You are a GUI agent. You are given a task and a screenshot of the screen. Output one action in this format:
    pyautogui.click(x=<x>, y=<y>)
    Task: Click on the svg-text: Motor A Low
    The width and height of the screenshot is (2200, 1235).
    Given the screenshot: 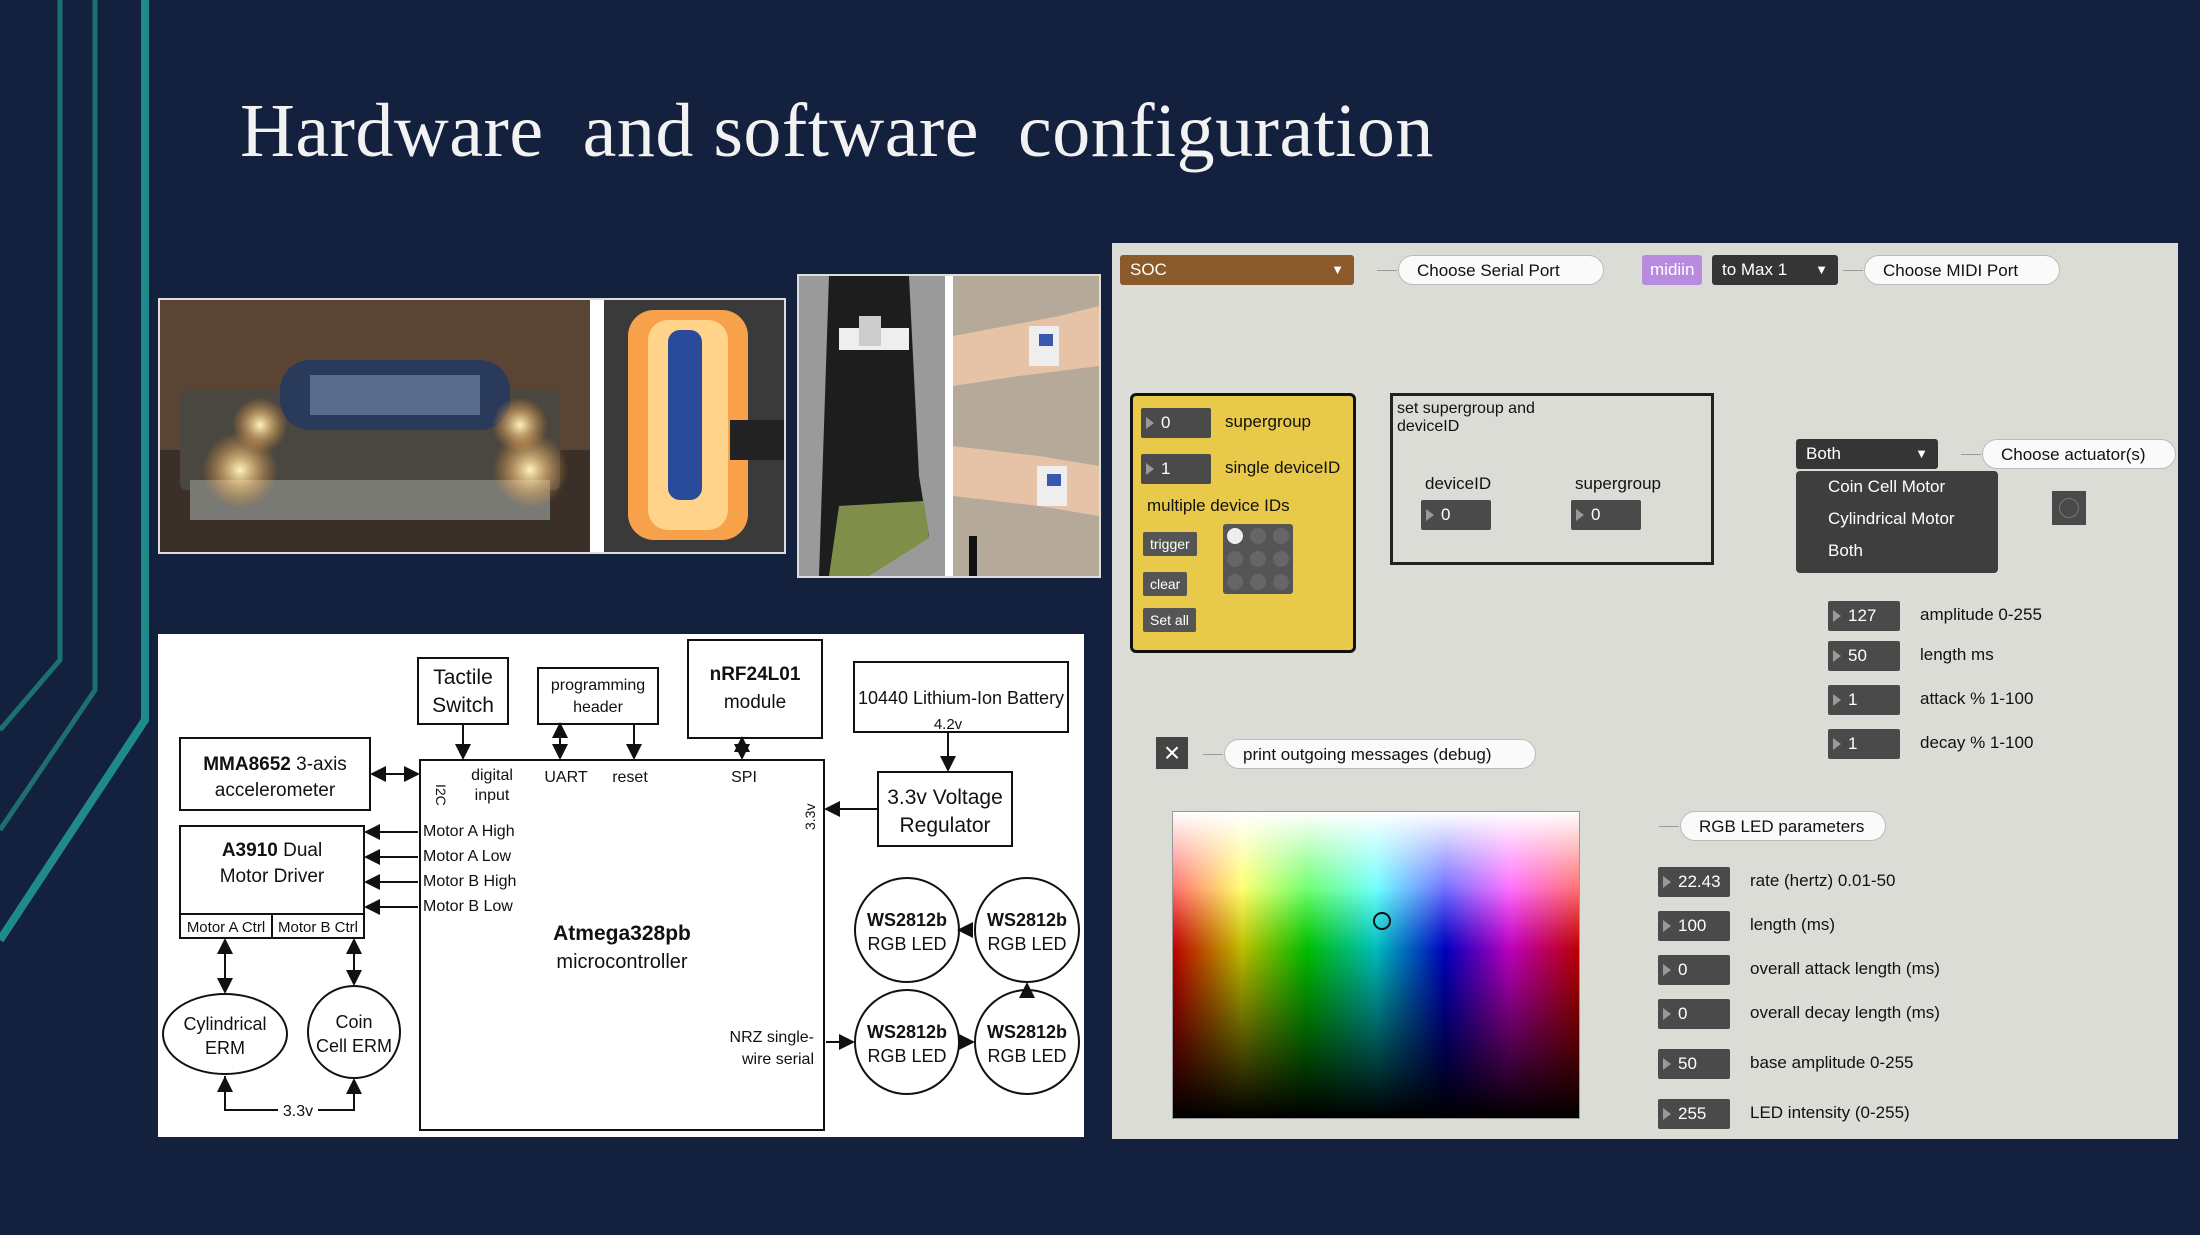 What is the action you would take?
    pyautogui.click(x=467, y=856)
    